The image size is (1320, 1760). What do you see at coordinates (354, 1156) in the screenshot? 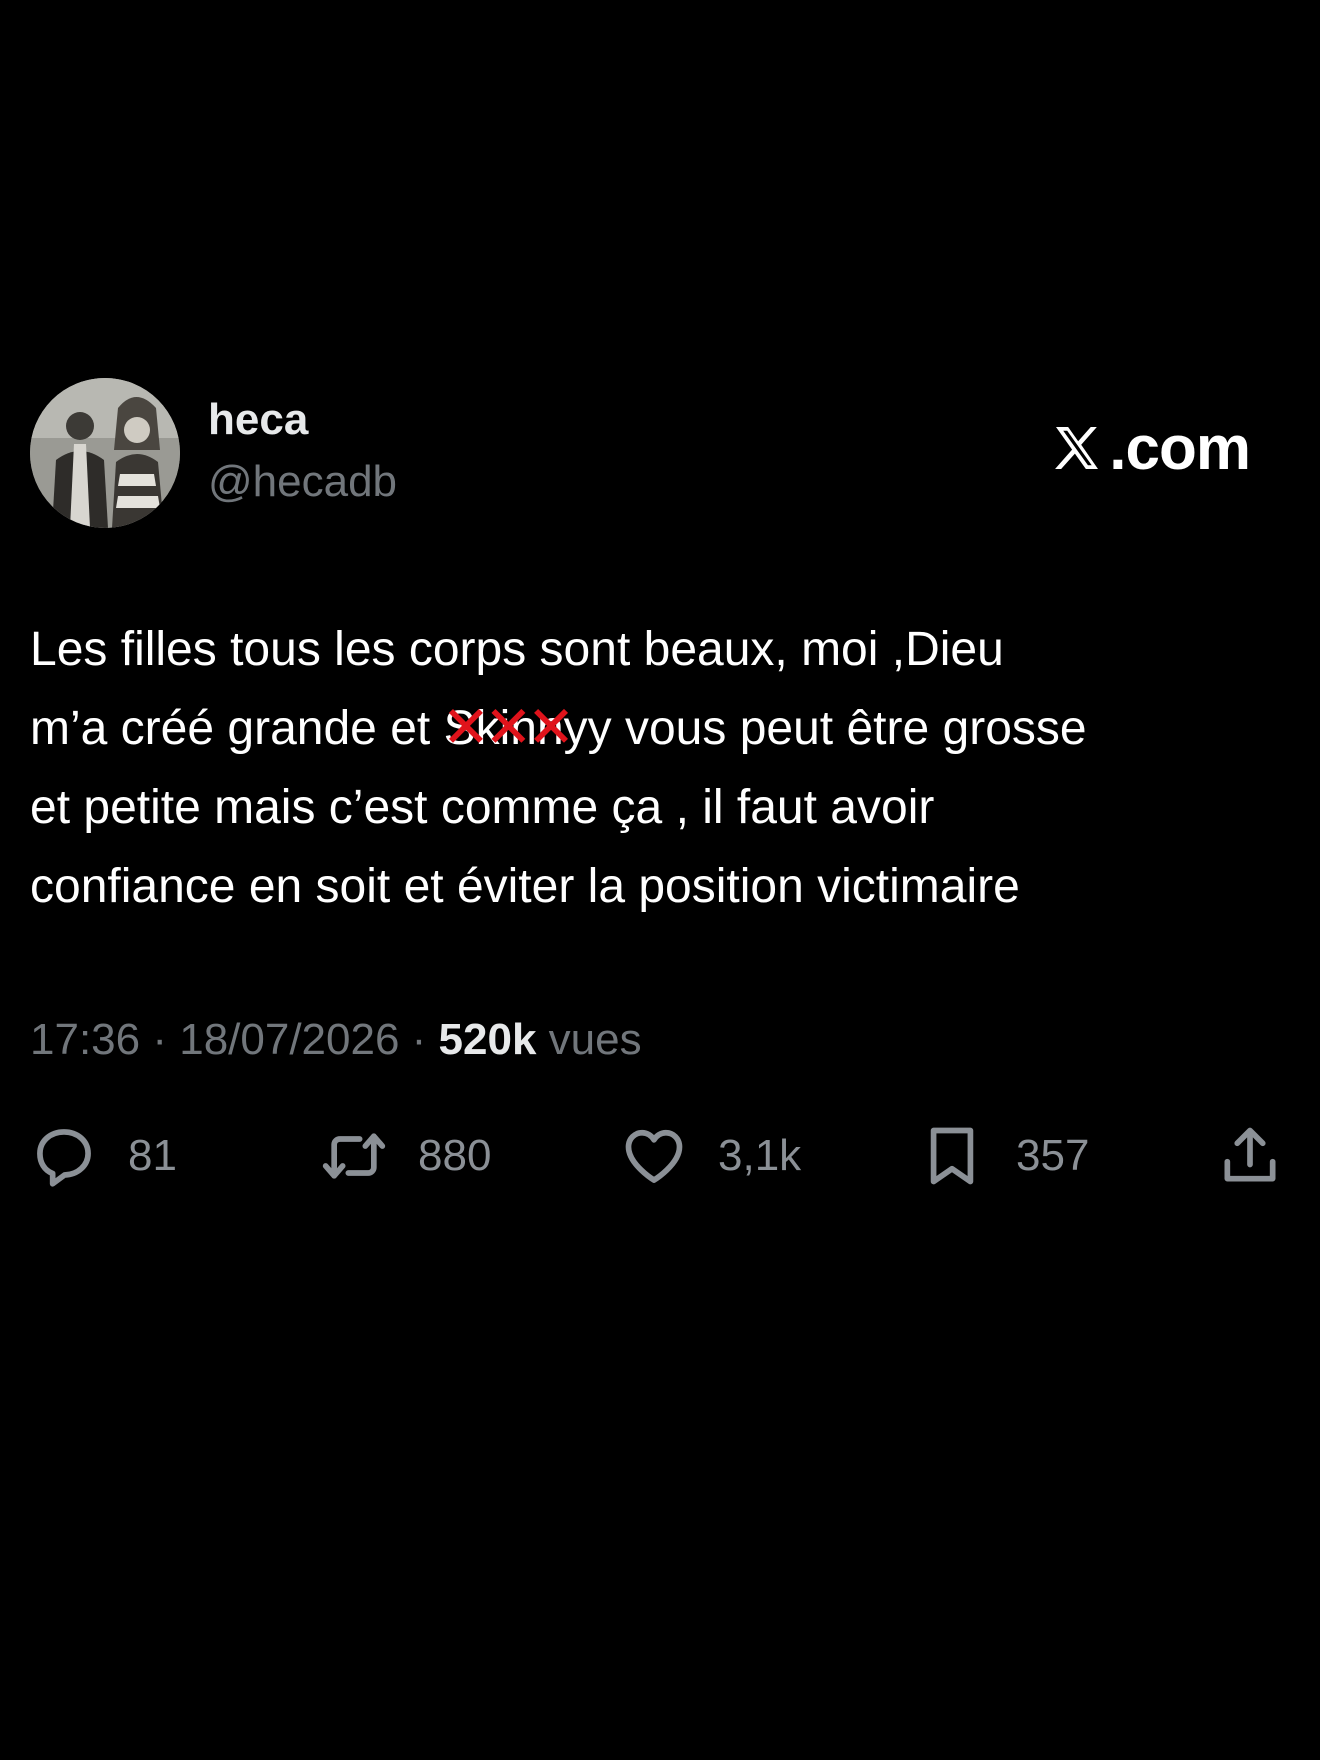
I see `repost-icon` at bounding box center [354, 1156].